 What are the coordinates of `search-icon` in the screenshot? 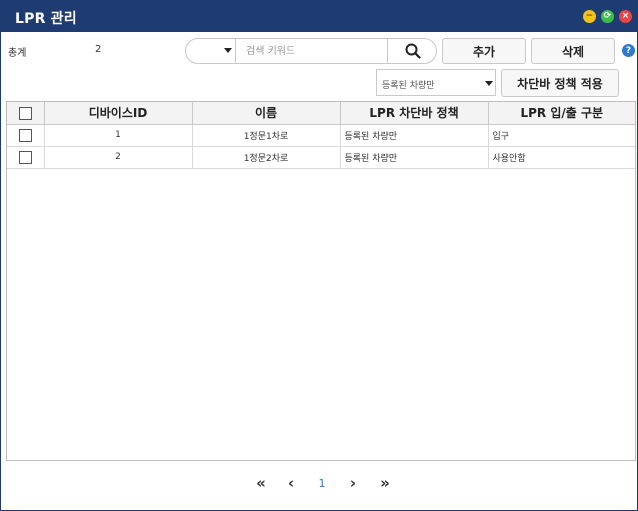 It's located at (413, 51).